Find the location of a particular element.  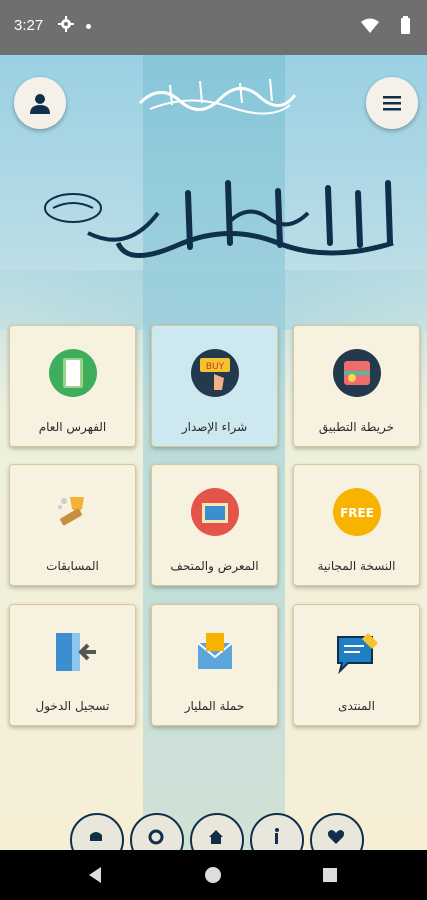

tile-login: تسجيل الدخول is located at coordinates (72, 665).